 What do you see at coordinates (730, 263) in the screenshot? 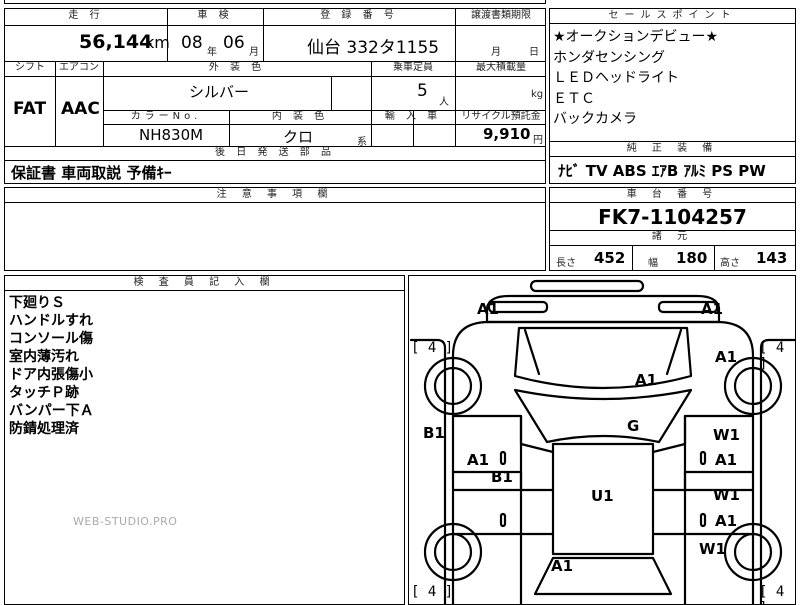
I see `height-label: 高さ` at bounding box center [730, 263].